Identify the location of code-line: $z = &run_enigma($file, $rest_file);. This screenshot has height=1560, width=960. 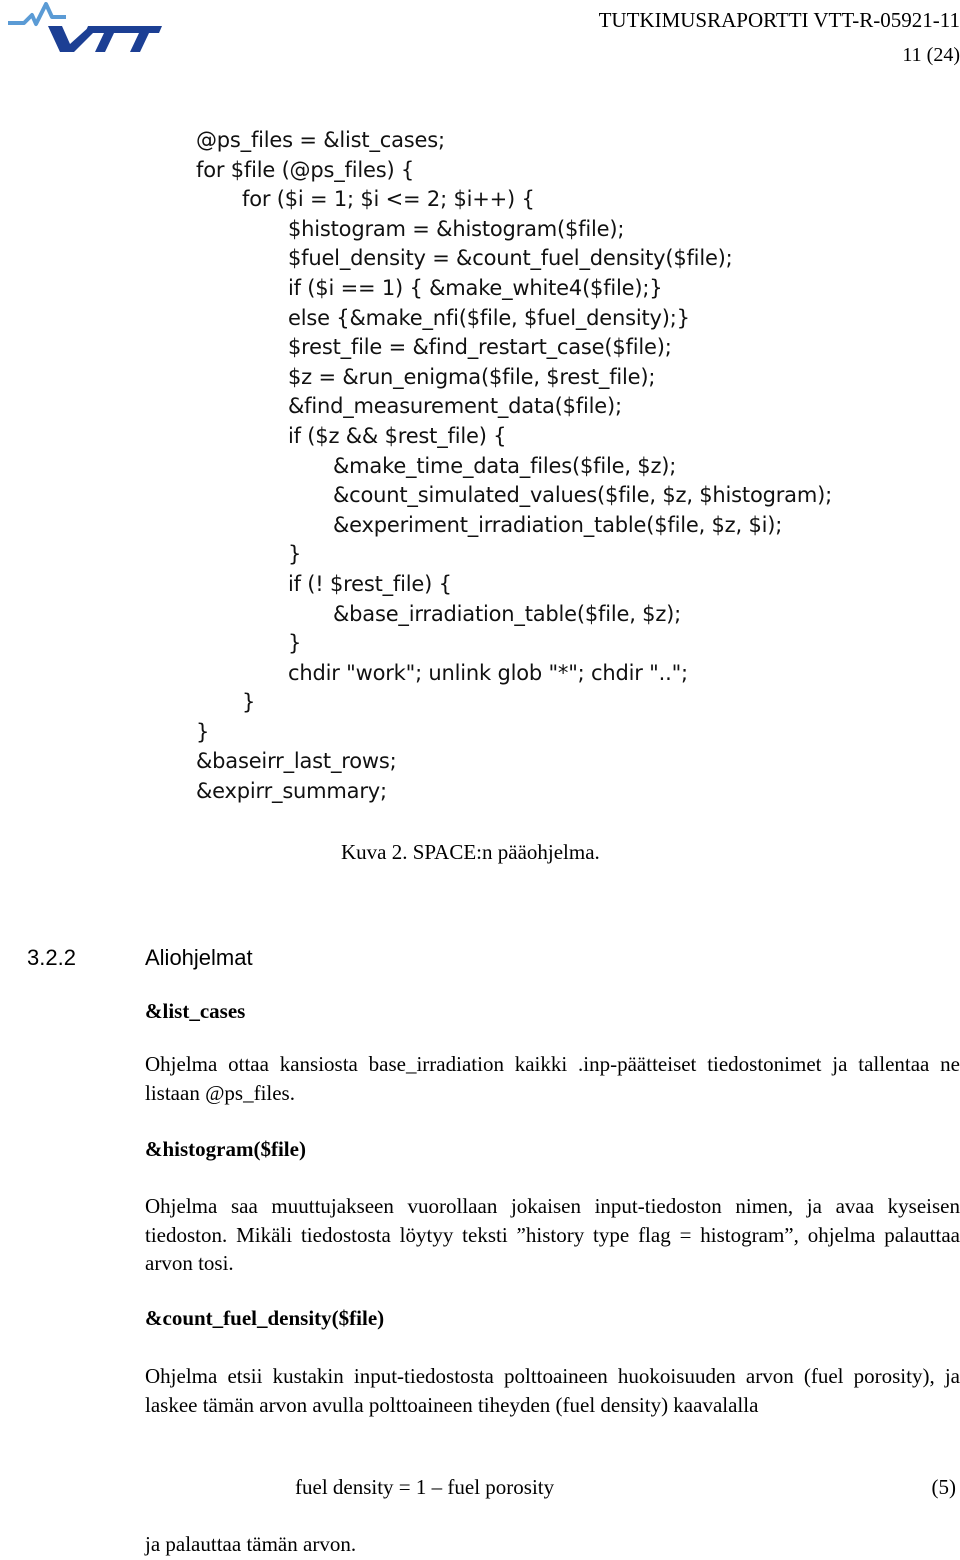
(472, 376).